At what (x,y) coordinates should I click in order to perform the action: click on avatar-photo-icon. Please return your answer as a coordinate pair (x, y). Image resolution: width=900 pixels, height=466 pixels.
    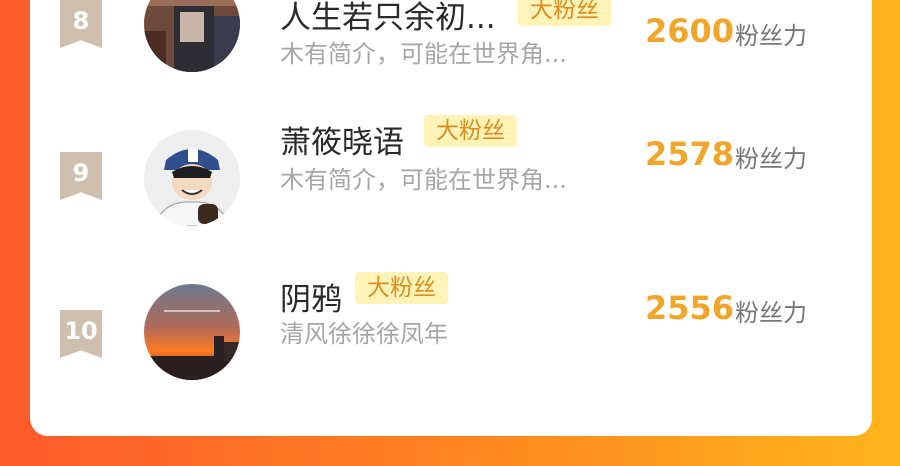
    Looking at the image, I should click on (192, 36).